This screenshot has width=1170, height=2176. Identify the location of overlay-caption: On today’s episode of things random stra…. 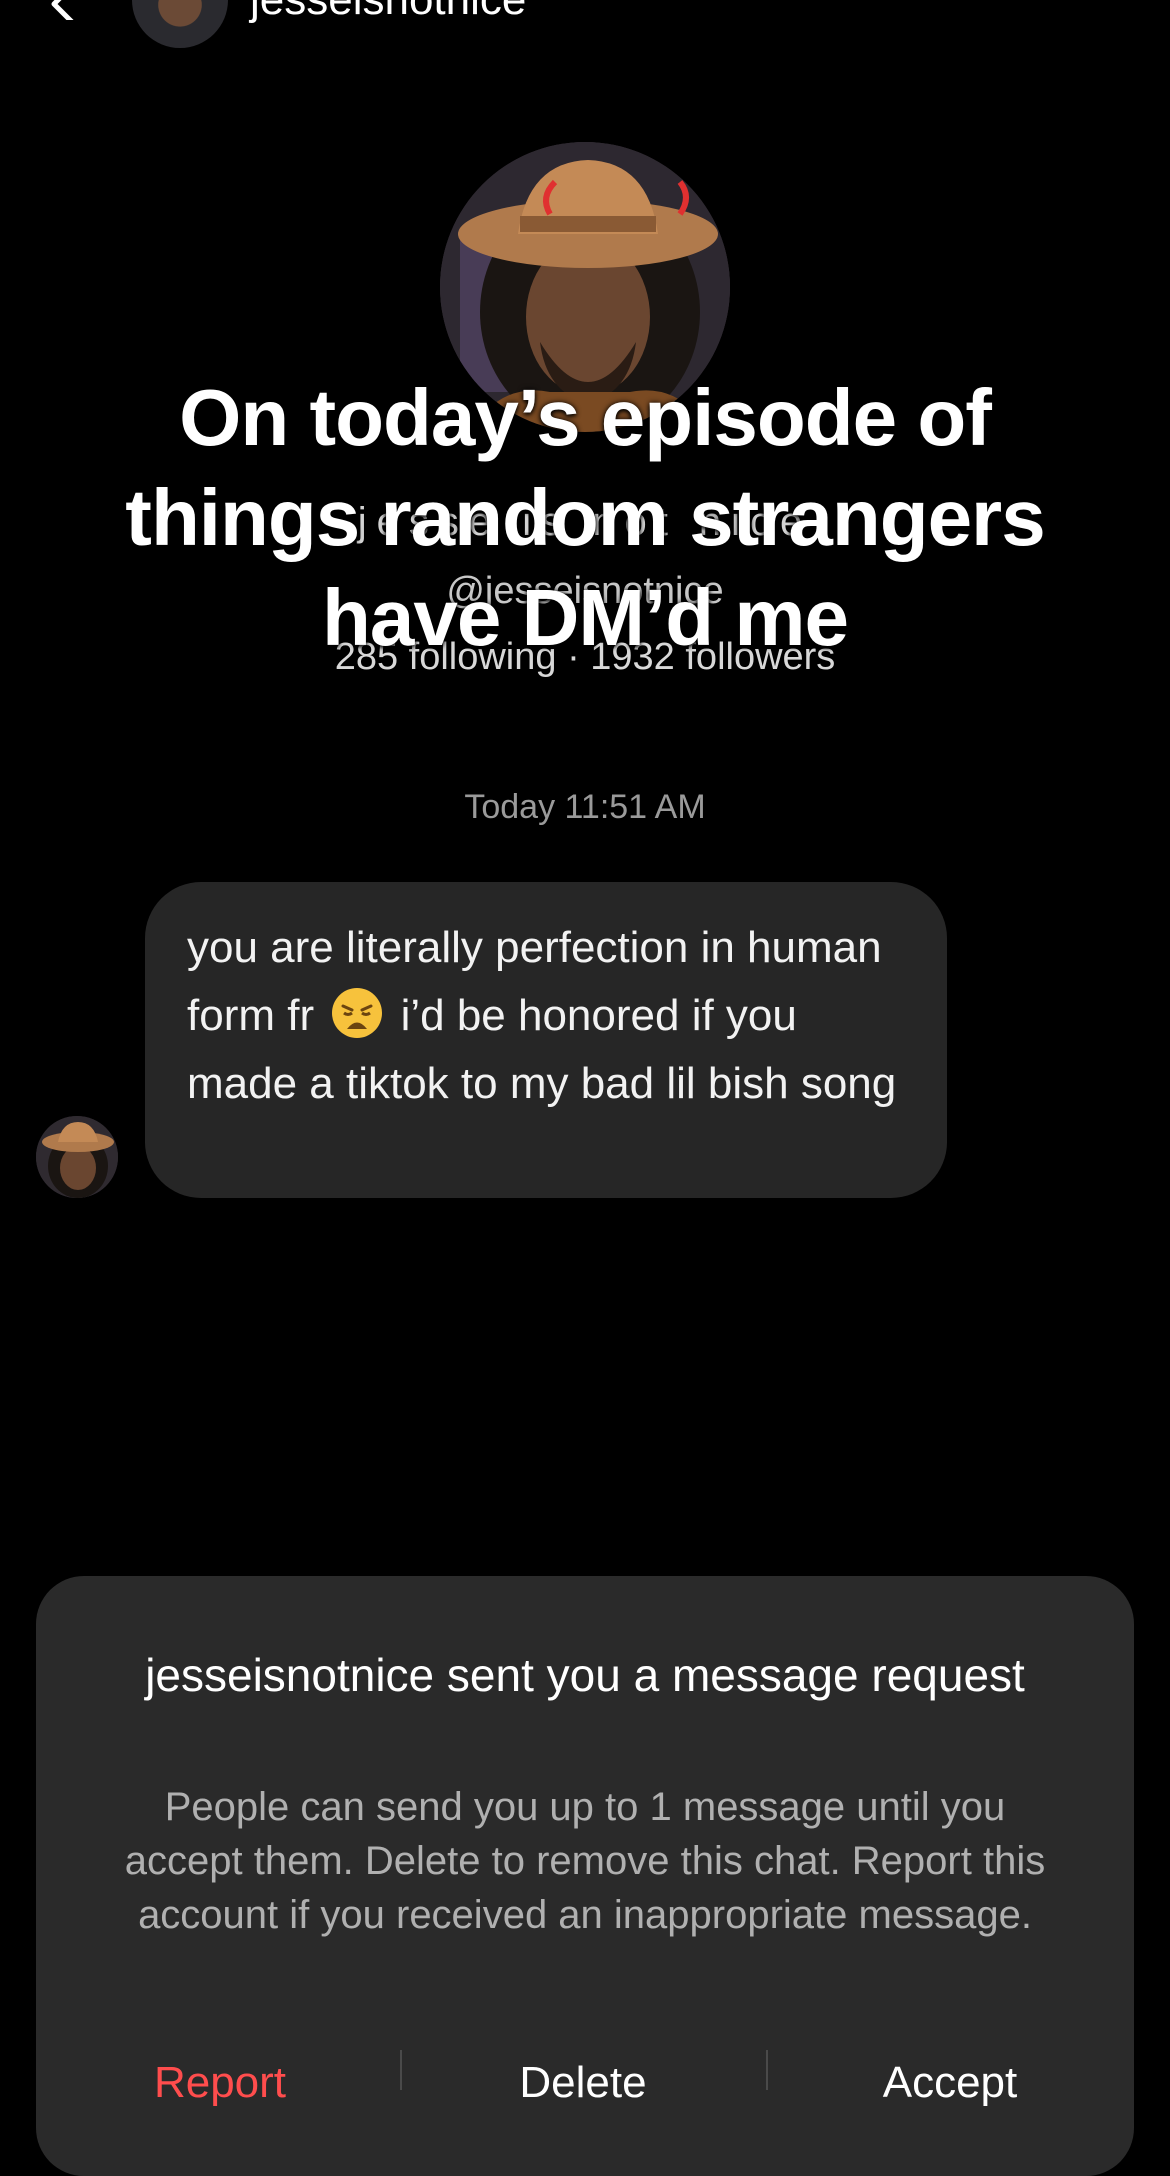
(585, 517).